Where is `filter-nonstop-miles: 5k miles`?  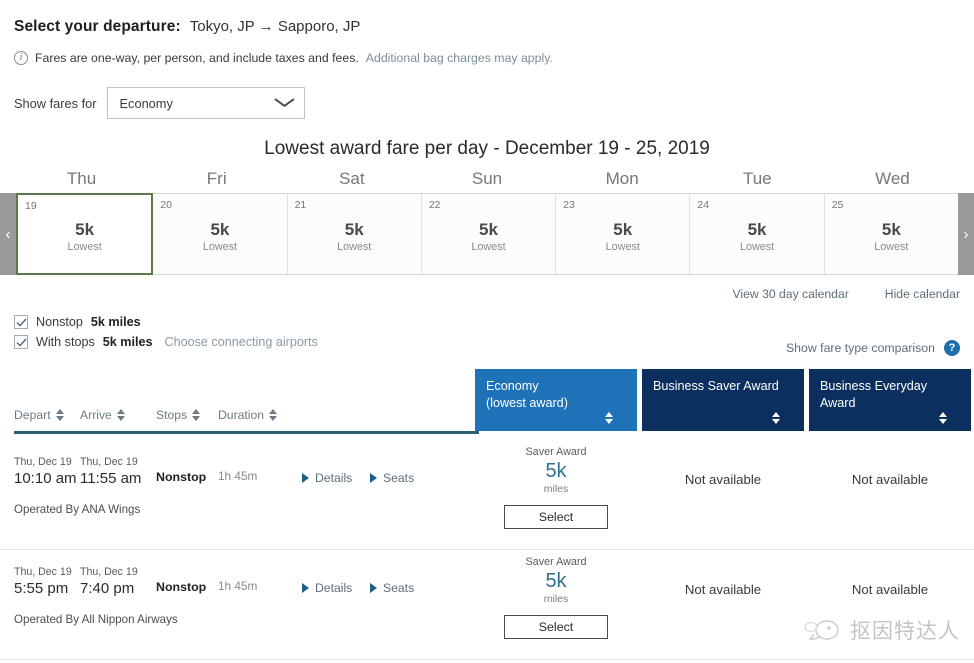
filter-nonstop-miles: 5k miles is located at coordinates (115, 322).